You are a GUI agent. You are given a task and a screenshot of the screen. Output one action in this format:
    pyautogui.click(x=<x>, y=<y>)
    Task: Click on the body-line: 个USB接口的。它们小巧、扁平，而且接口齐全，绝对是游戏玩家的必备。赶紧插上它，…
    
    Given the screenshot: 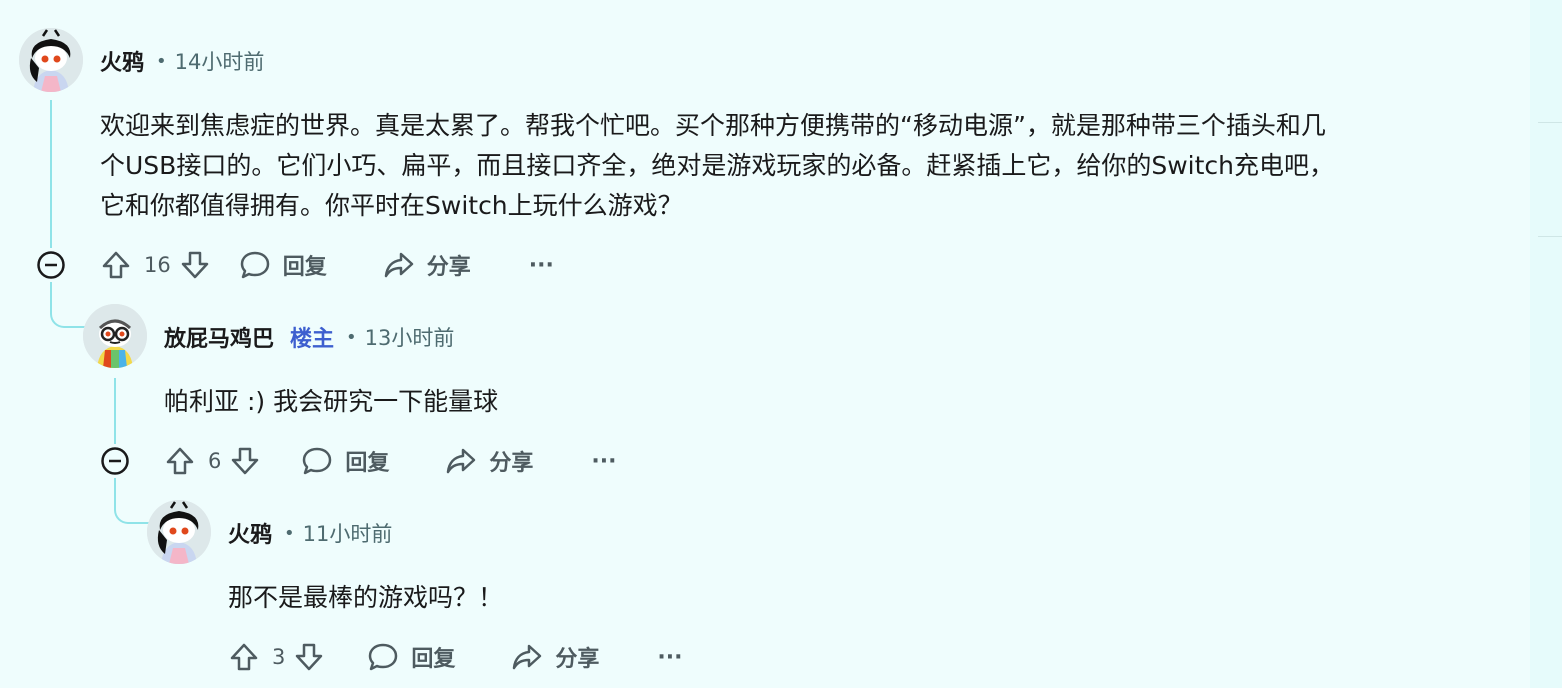 What is the action you would take?
    pyautogui.click(x=717, y=165)
    